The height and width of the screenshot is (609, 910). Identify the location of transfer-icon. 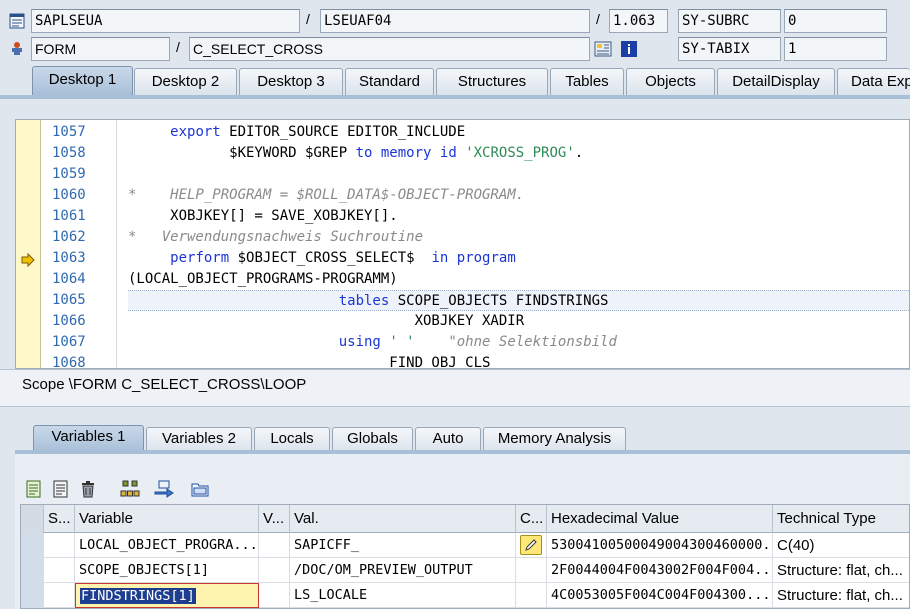
(164, 489).